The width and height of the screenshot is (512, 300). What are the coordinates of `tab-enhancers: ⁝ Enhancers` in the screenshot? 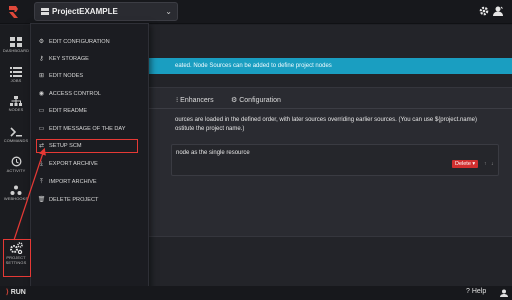 It's located at (195, 100).